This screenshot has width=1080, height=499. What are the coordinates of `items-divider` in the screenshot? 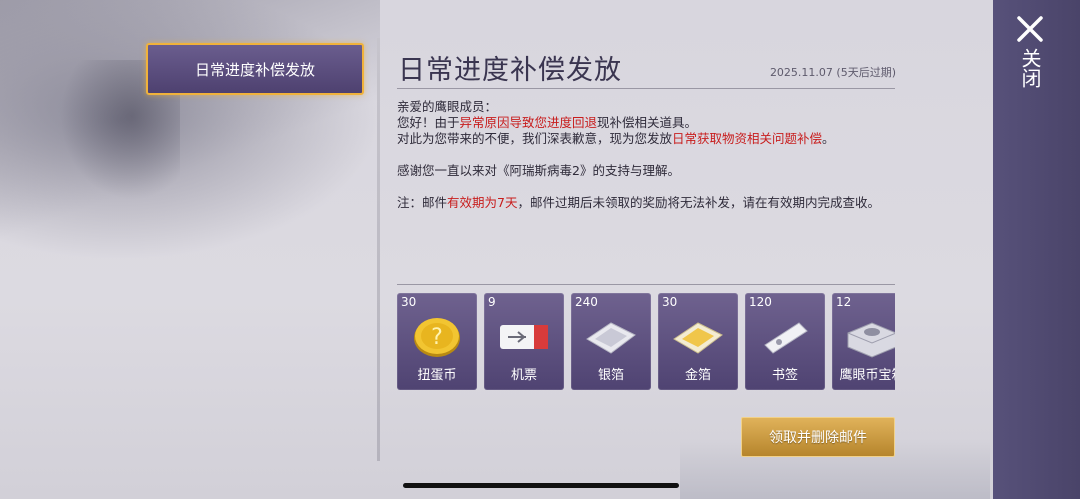 It's located at (646, 284).